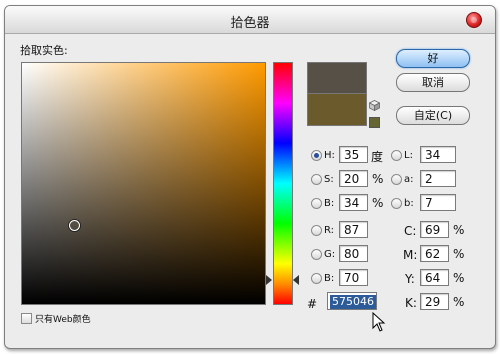 This screenshot has height=354, width=500. What do you see at coordinates (74, 225) in the screenshot?
I see `color-field-cursor` at bounding box center [74, 225].